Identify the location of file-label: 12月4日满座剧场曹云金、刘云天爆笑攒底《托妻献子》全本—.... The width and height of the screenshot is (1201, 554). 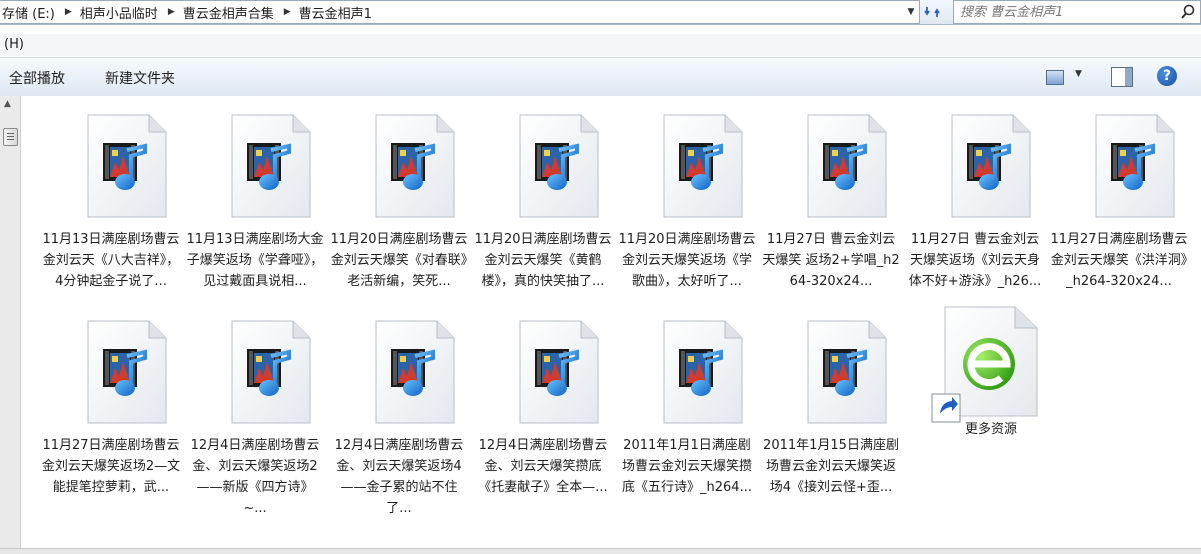
(543, 466).